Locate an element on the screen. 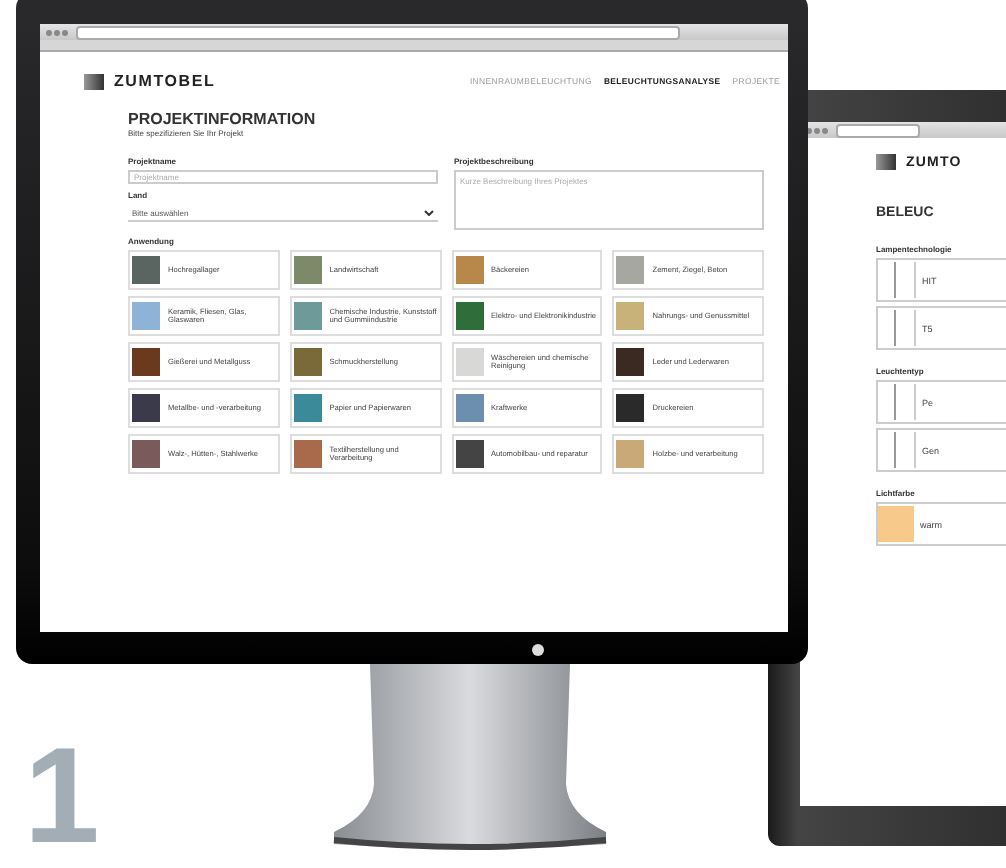  window-controls-icon is located at coordinates (57, 32).